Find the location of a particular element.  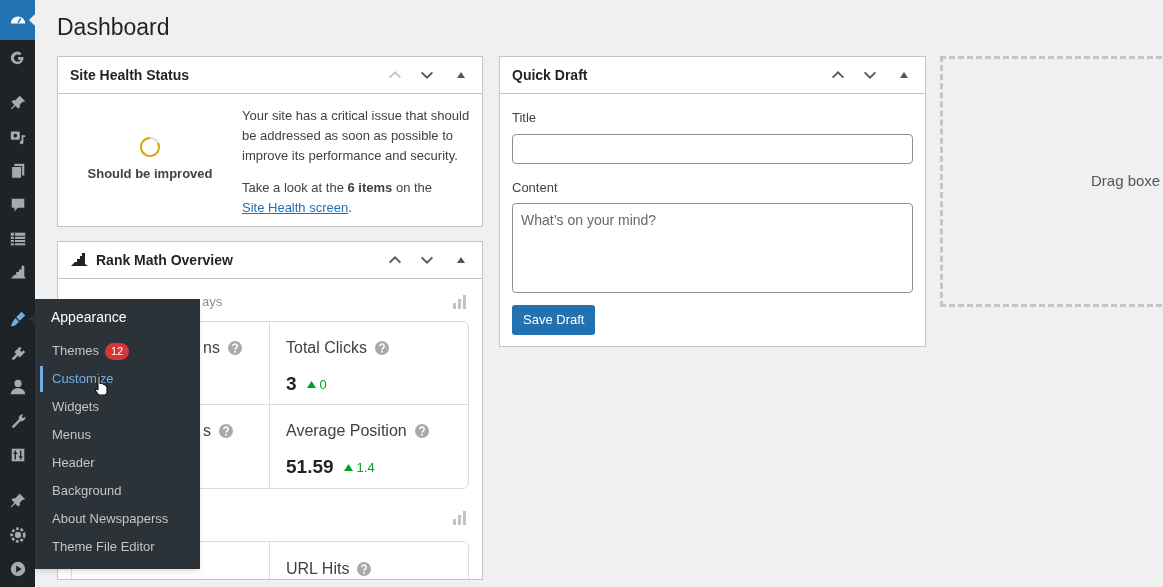

drop-zone-text: Drag boxe is located at coordinates (1126, 181).